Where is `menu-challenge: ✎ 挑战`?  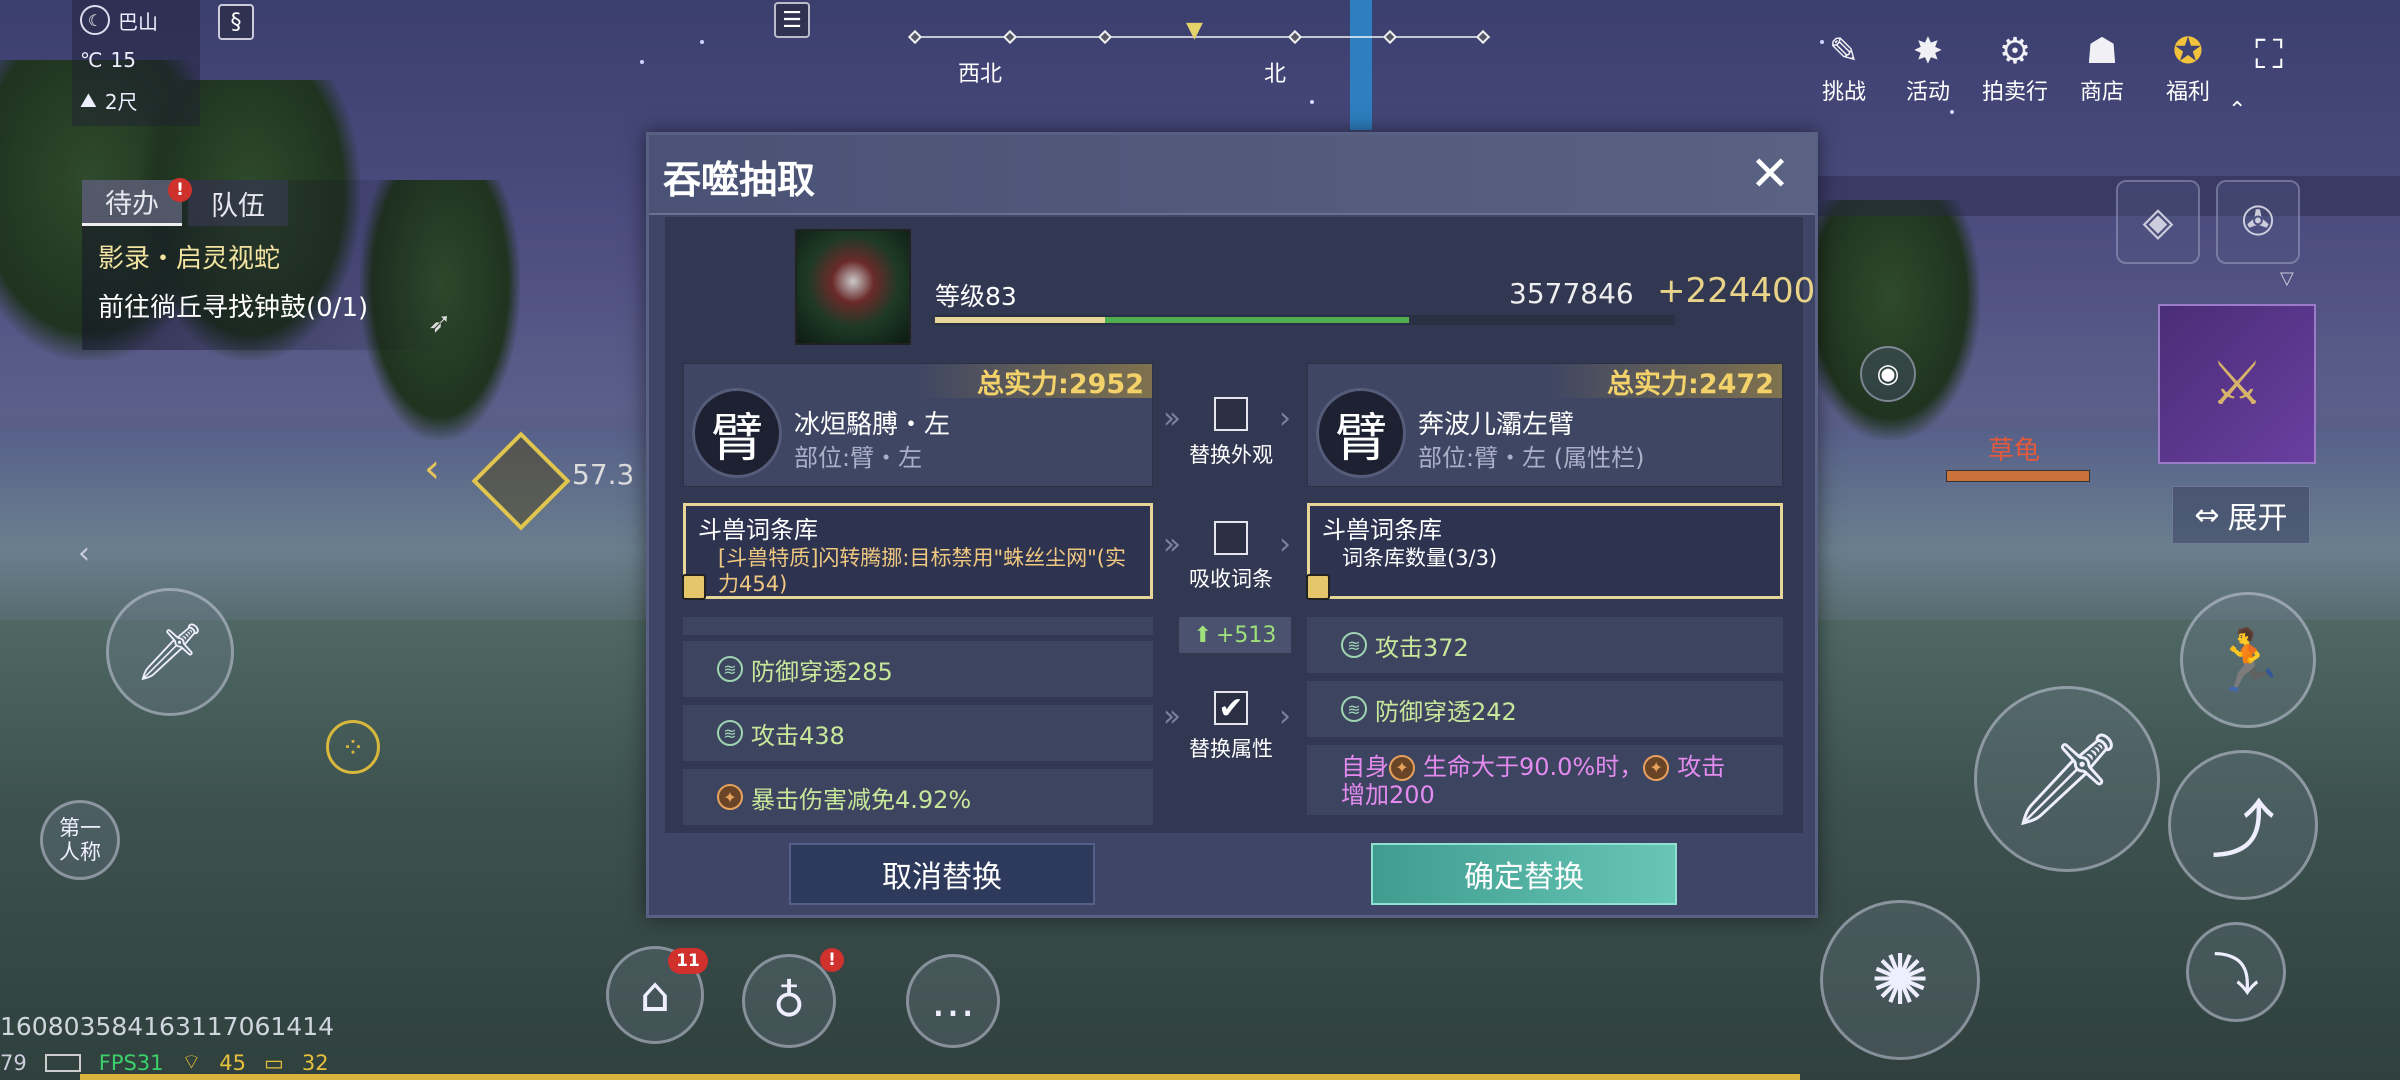 menu-challenge: ✎ 挑战 is located at coordinates (1844, 67).